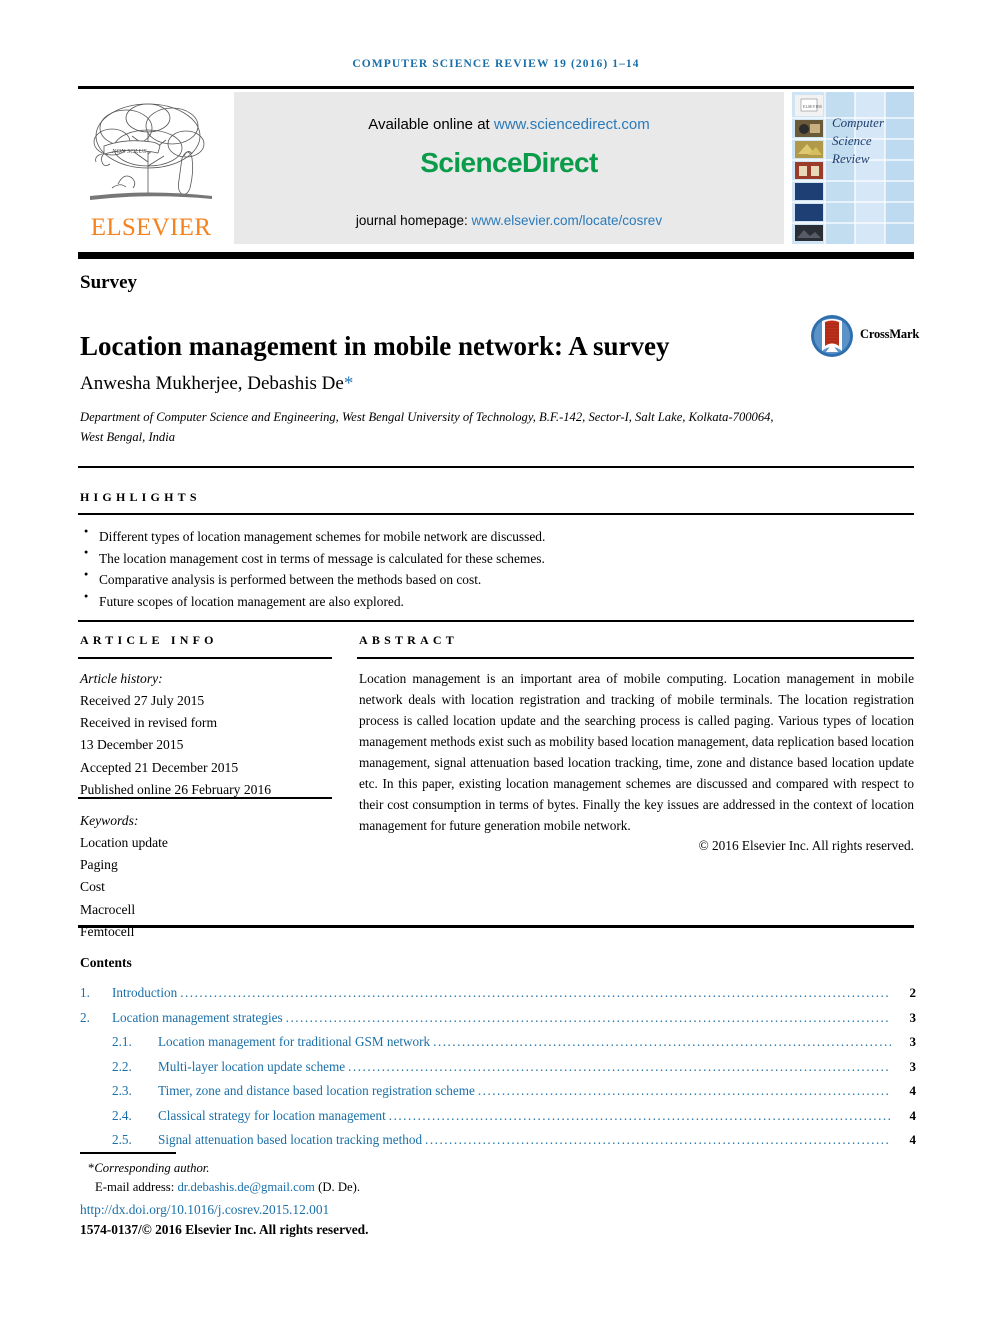  Describe the element at coordinates (913, 992) in the screenshot. I see `toc-page-number: 2` at that location.